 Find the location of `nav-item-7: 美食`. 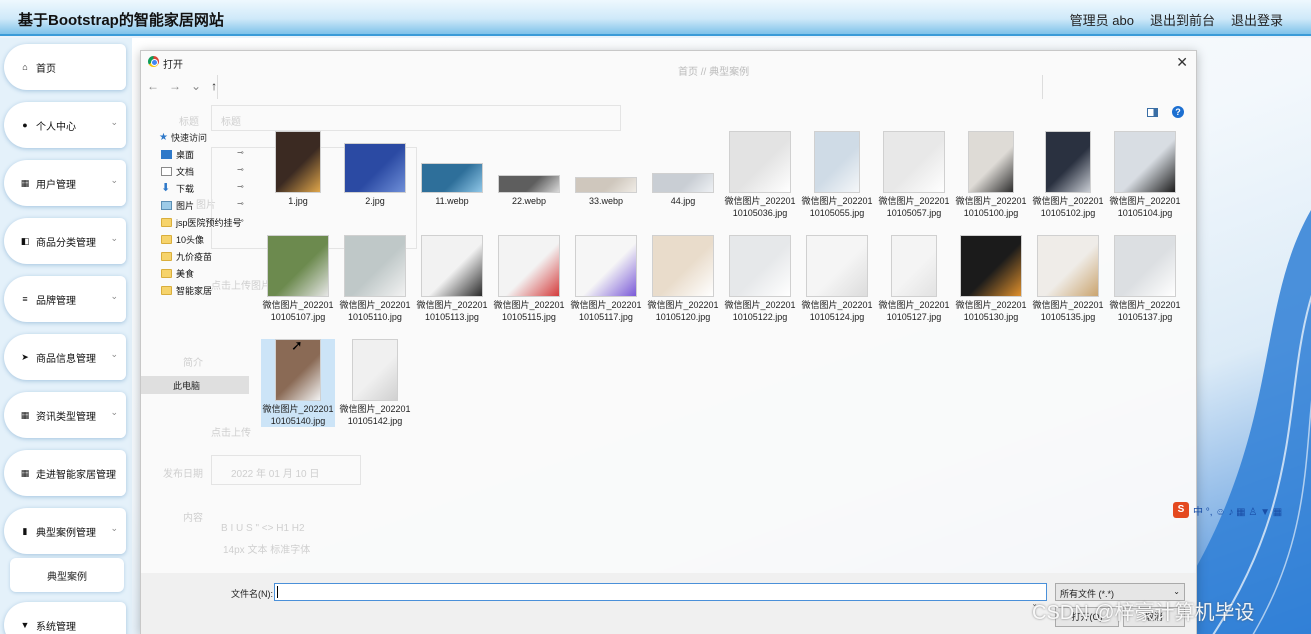

nav-item-7: 美食 is located at coordinates (177, 273).